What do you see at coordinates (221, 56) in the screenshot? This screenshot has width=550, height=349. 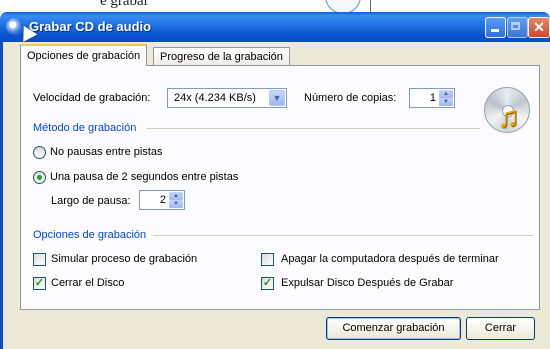 I see `tab-burn-progress: Progreso de la grabación` at bounding box center [221, 56].